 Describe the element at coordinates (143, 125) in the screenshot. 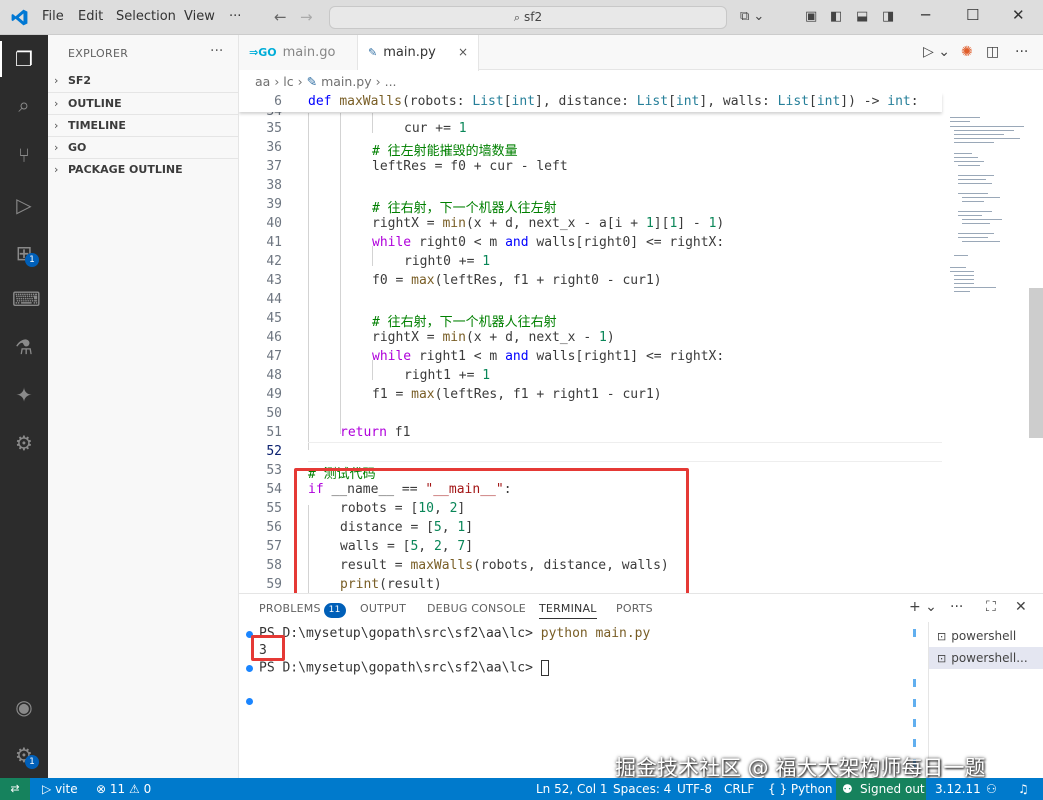

I see `section-timeline: › TIMELINE` at that location.